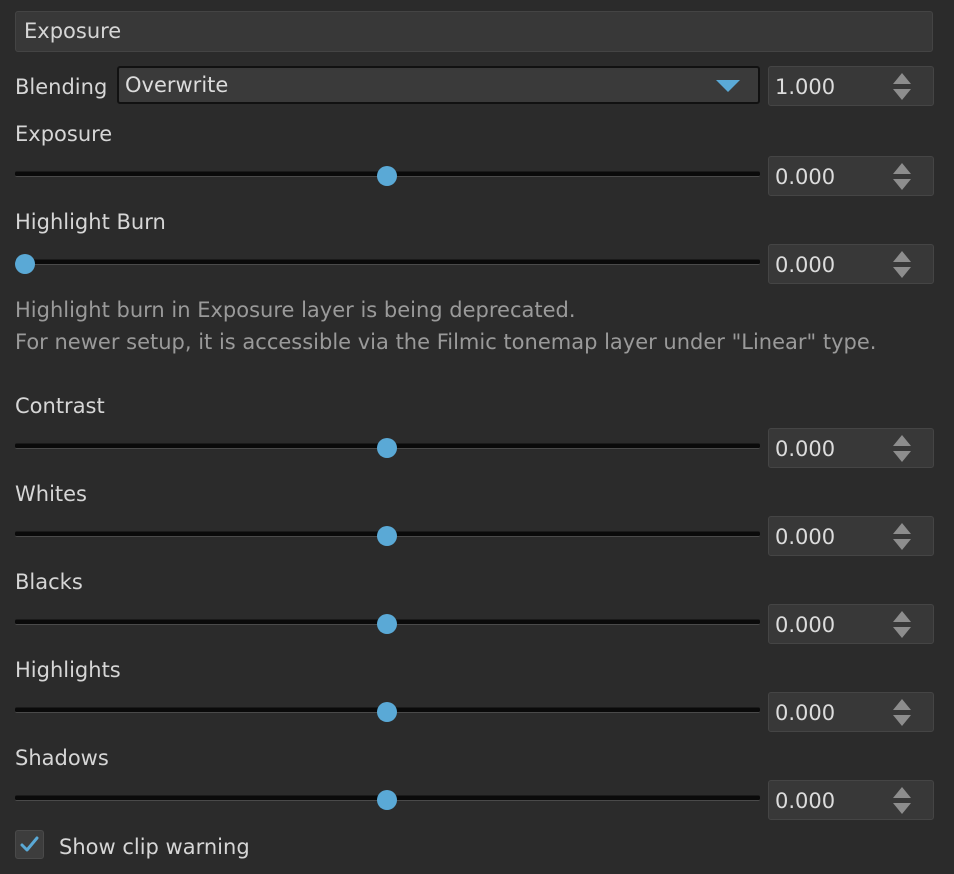  Describe the element at coordinates (805, 177) in the screenshot. I see `exposure-value: 0.000` at that location.